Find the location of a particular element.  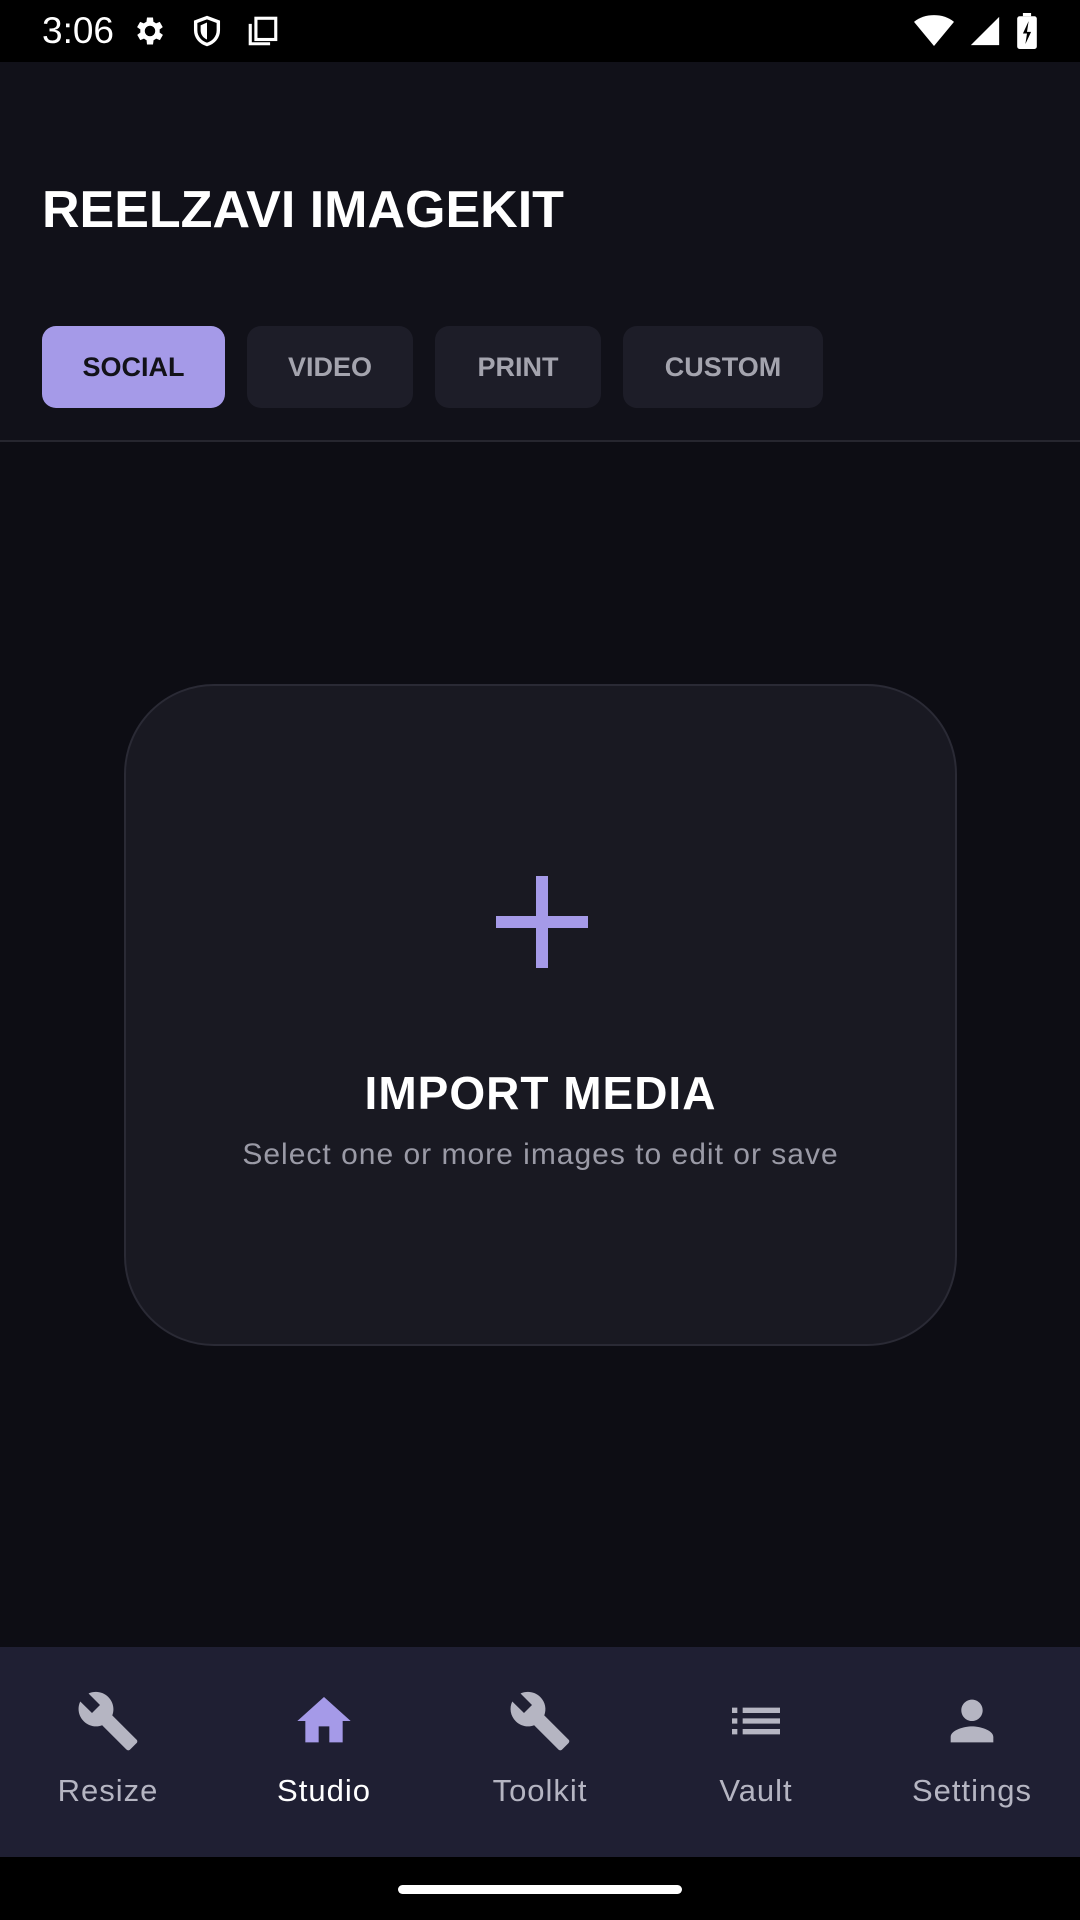

gesture-handle is located at coordinates (540, 1889).